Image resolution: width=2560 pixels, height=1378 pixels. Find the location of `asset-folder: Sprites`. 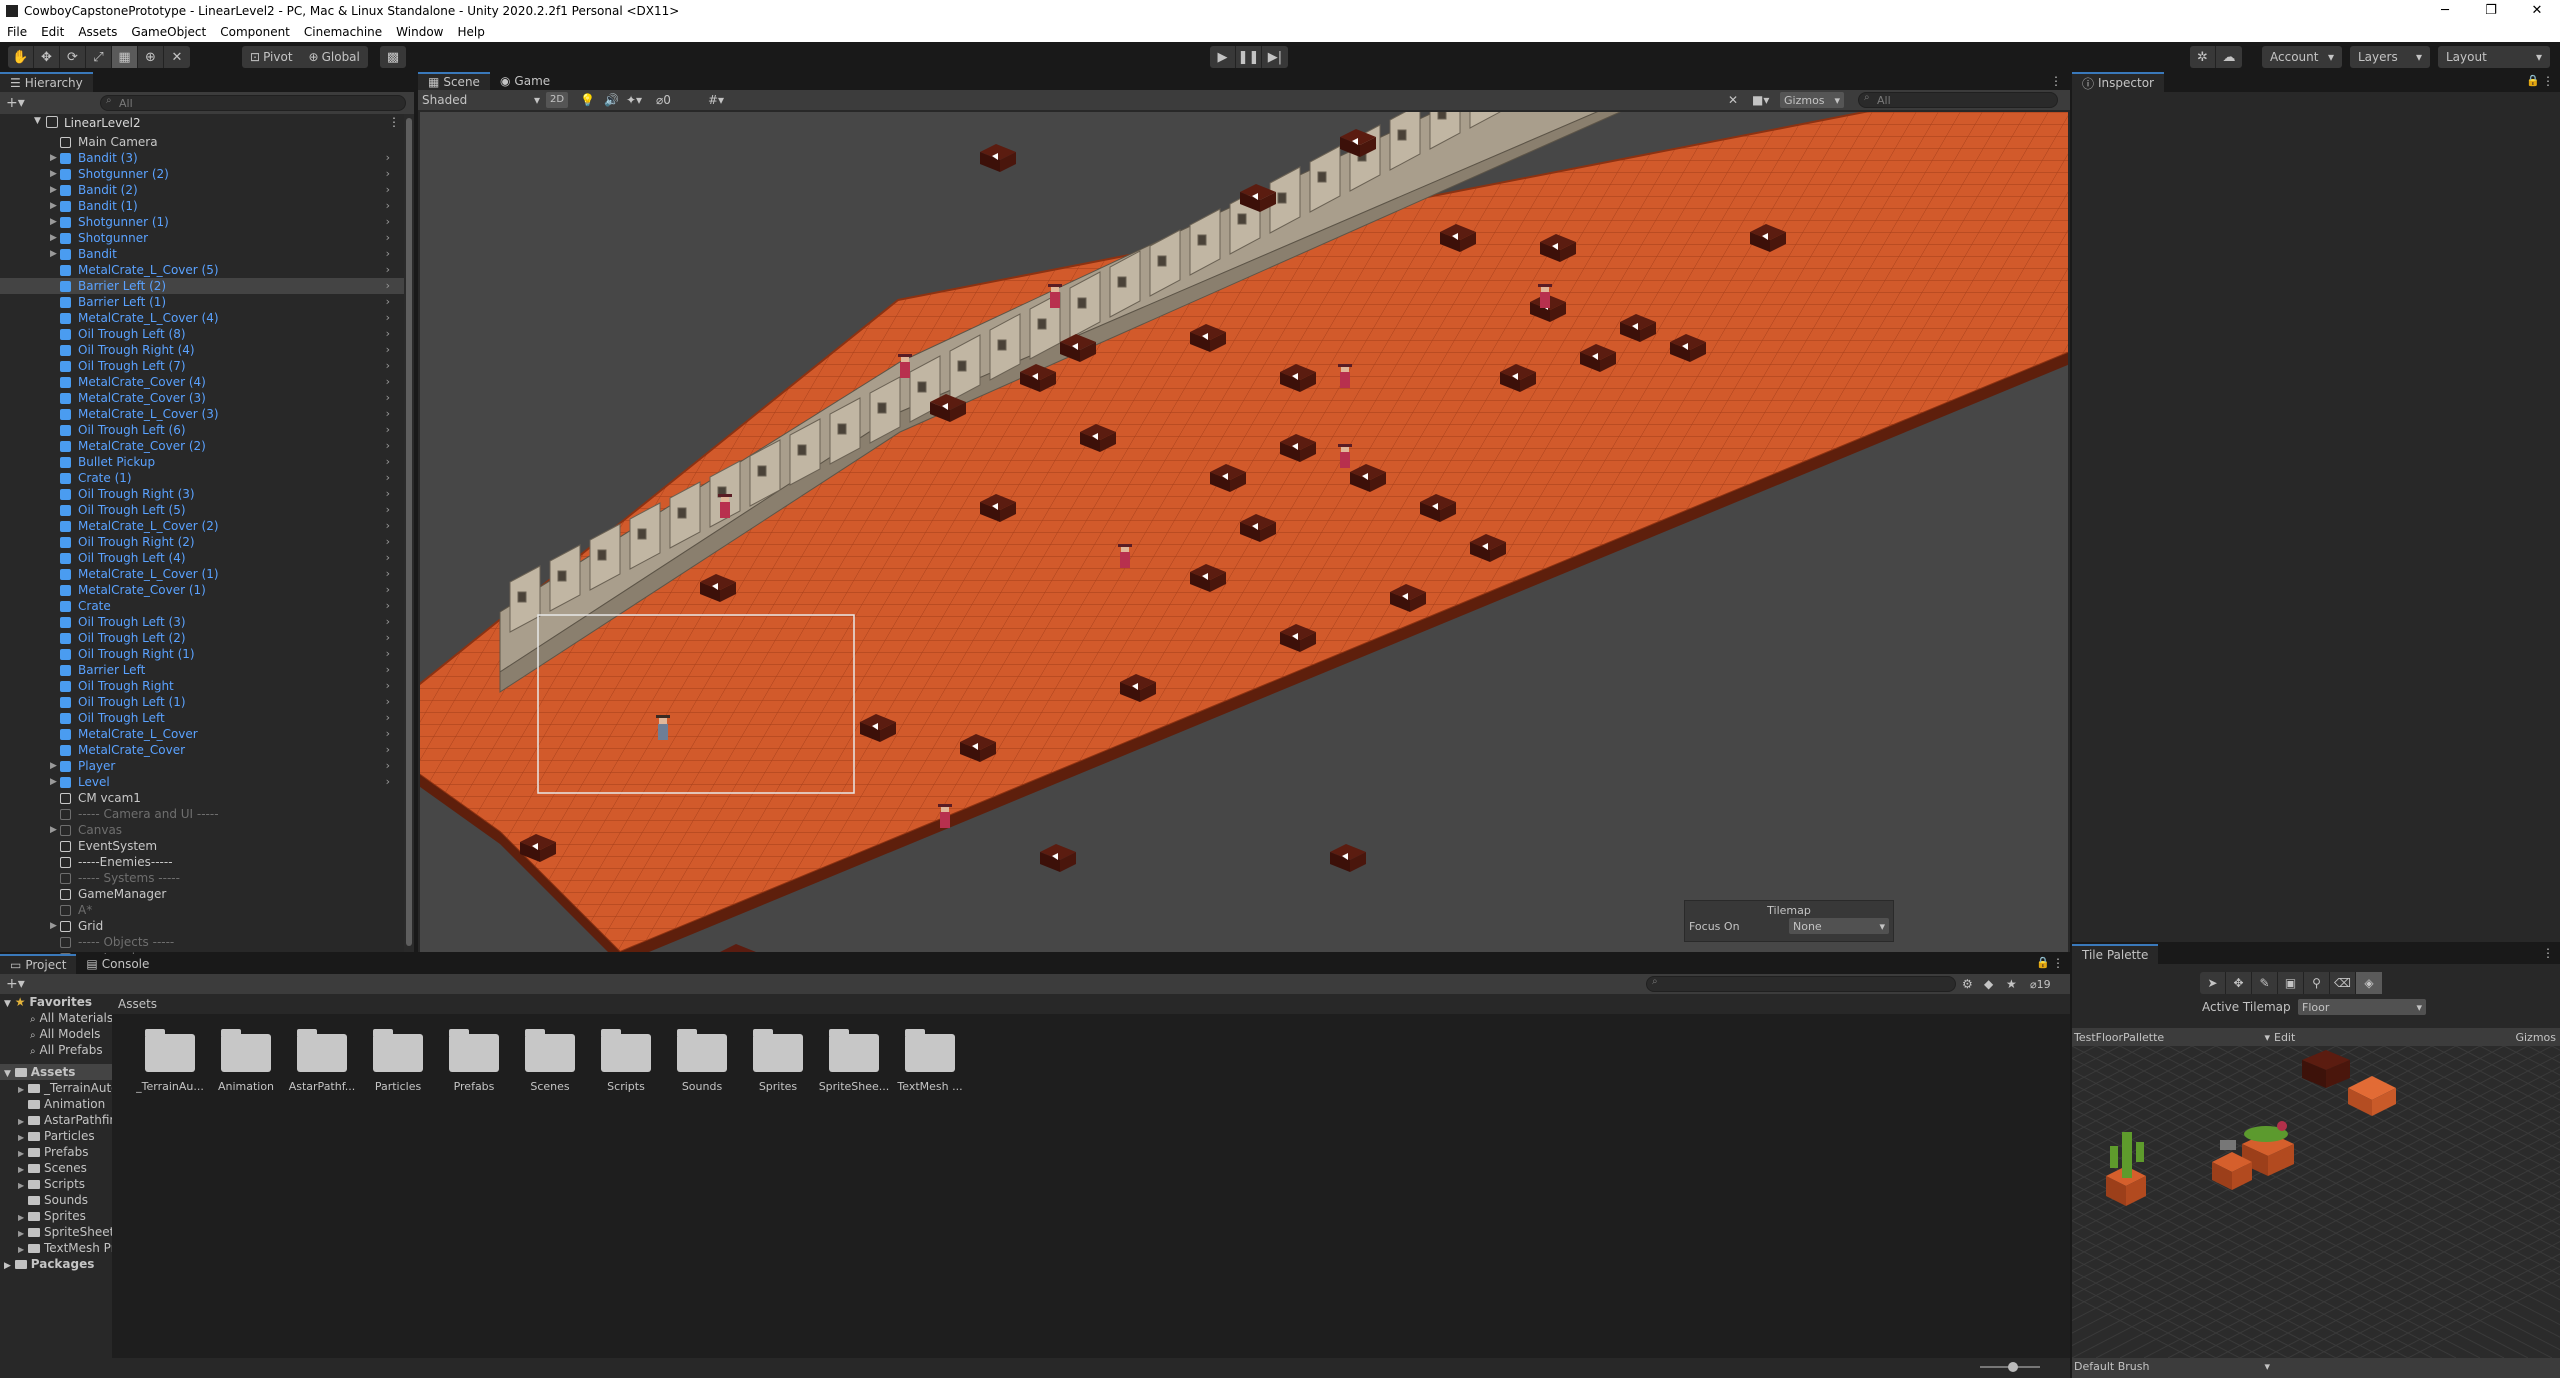

asset-folder: Sprites is located at coordinates (778, 1061).